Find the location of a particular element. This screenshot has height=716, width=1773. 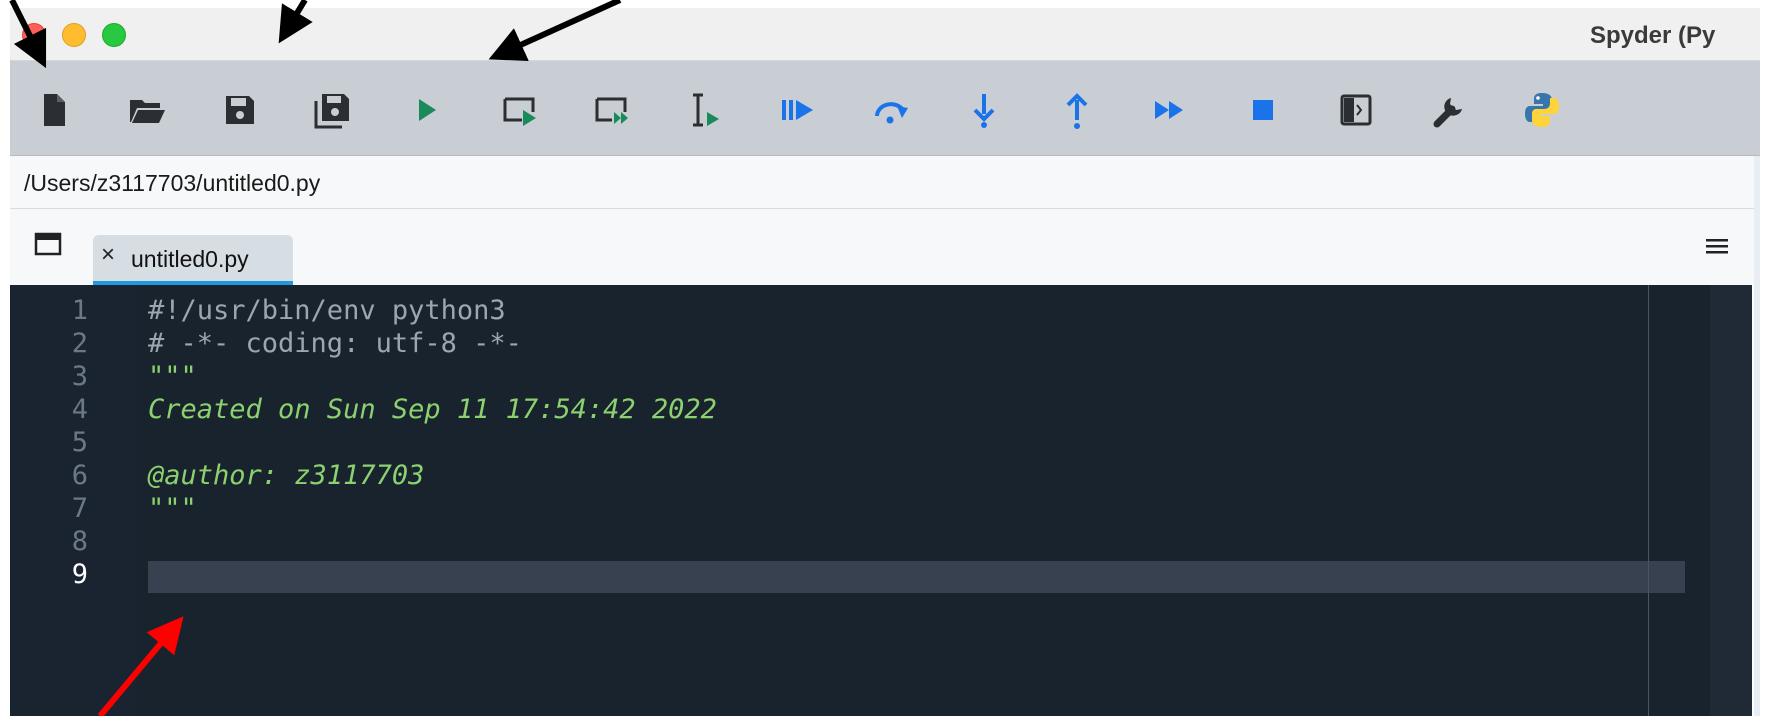

open-file-button is located at coordinates (147, 110).